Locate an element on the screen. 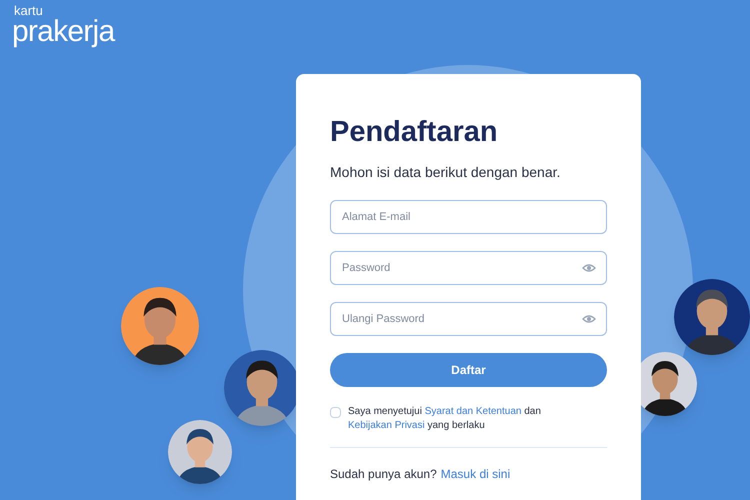  password-field: Password is located at coordinates (468, 268).